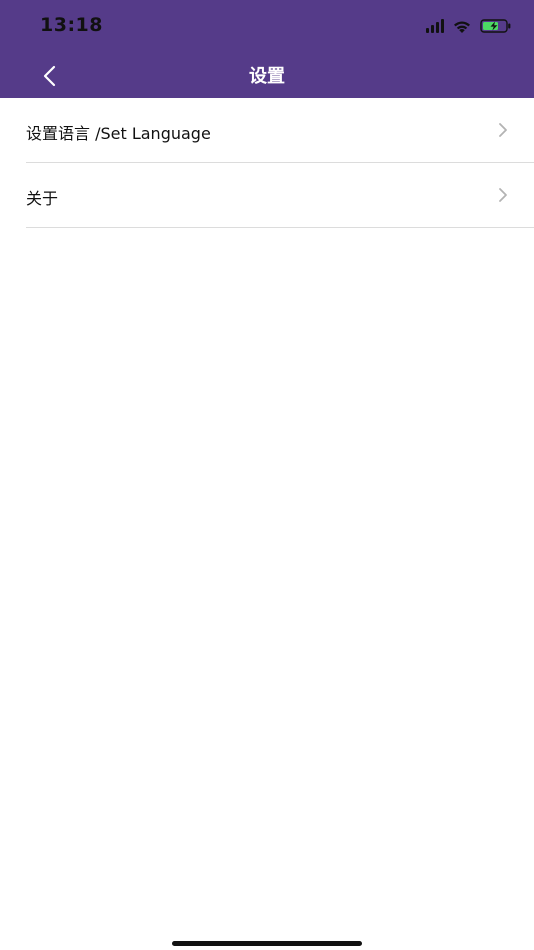  I want to click on settings-item-about: 关于, so click(280, 195).